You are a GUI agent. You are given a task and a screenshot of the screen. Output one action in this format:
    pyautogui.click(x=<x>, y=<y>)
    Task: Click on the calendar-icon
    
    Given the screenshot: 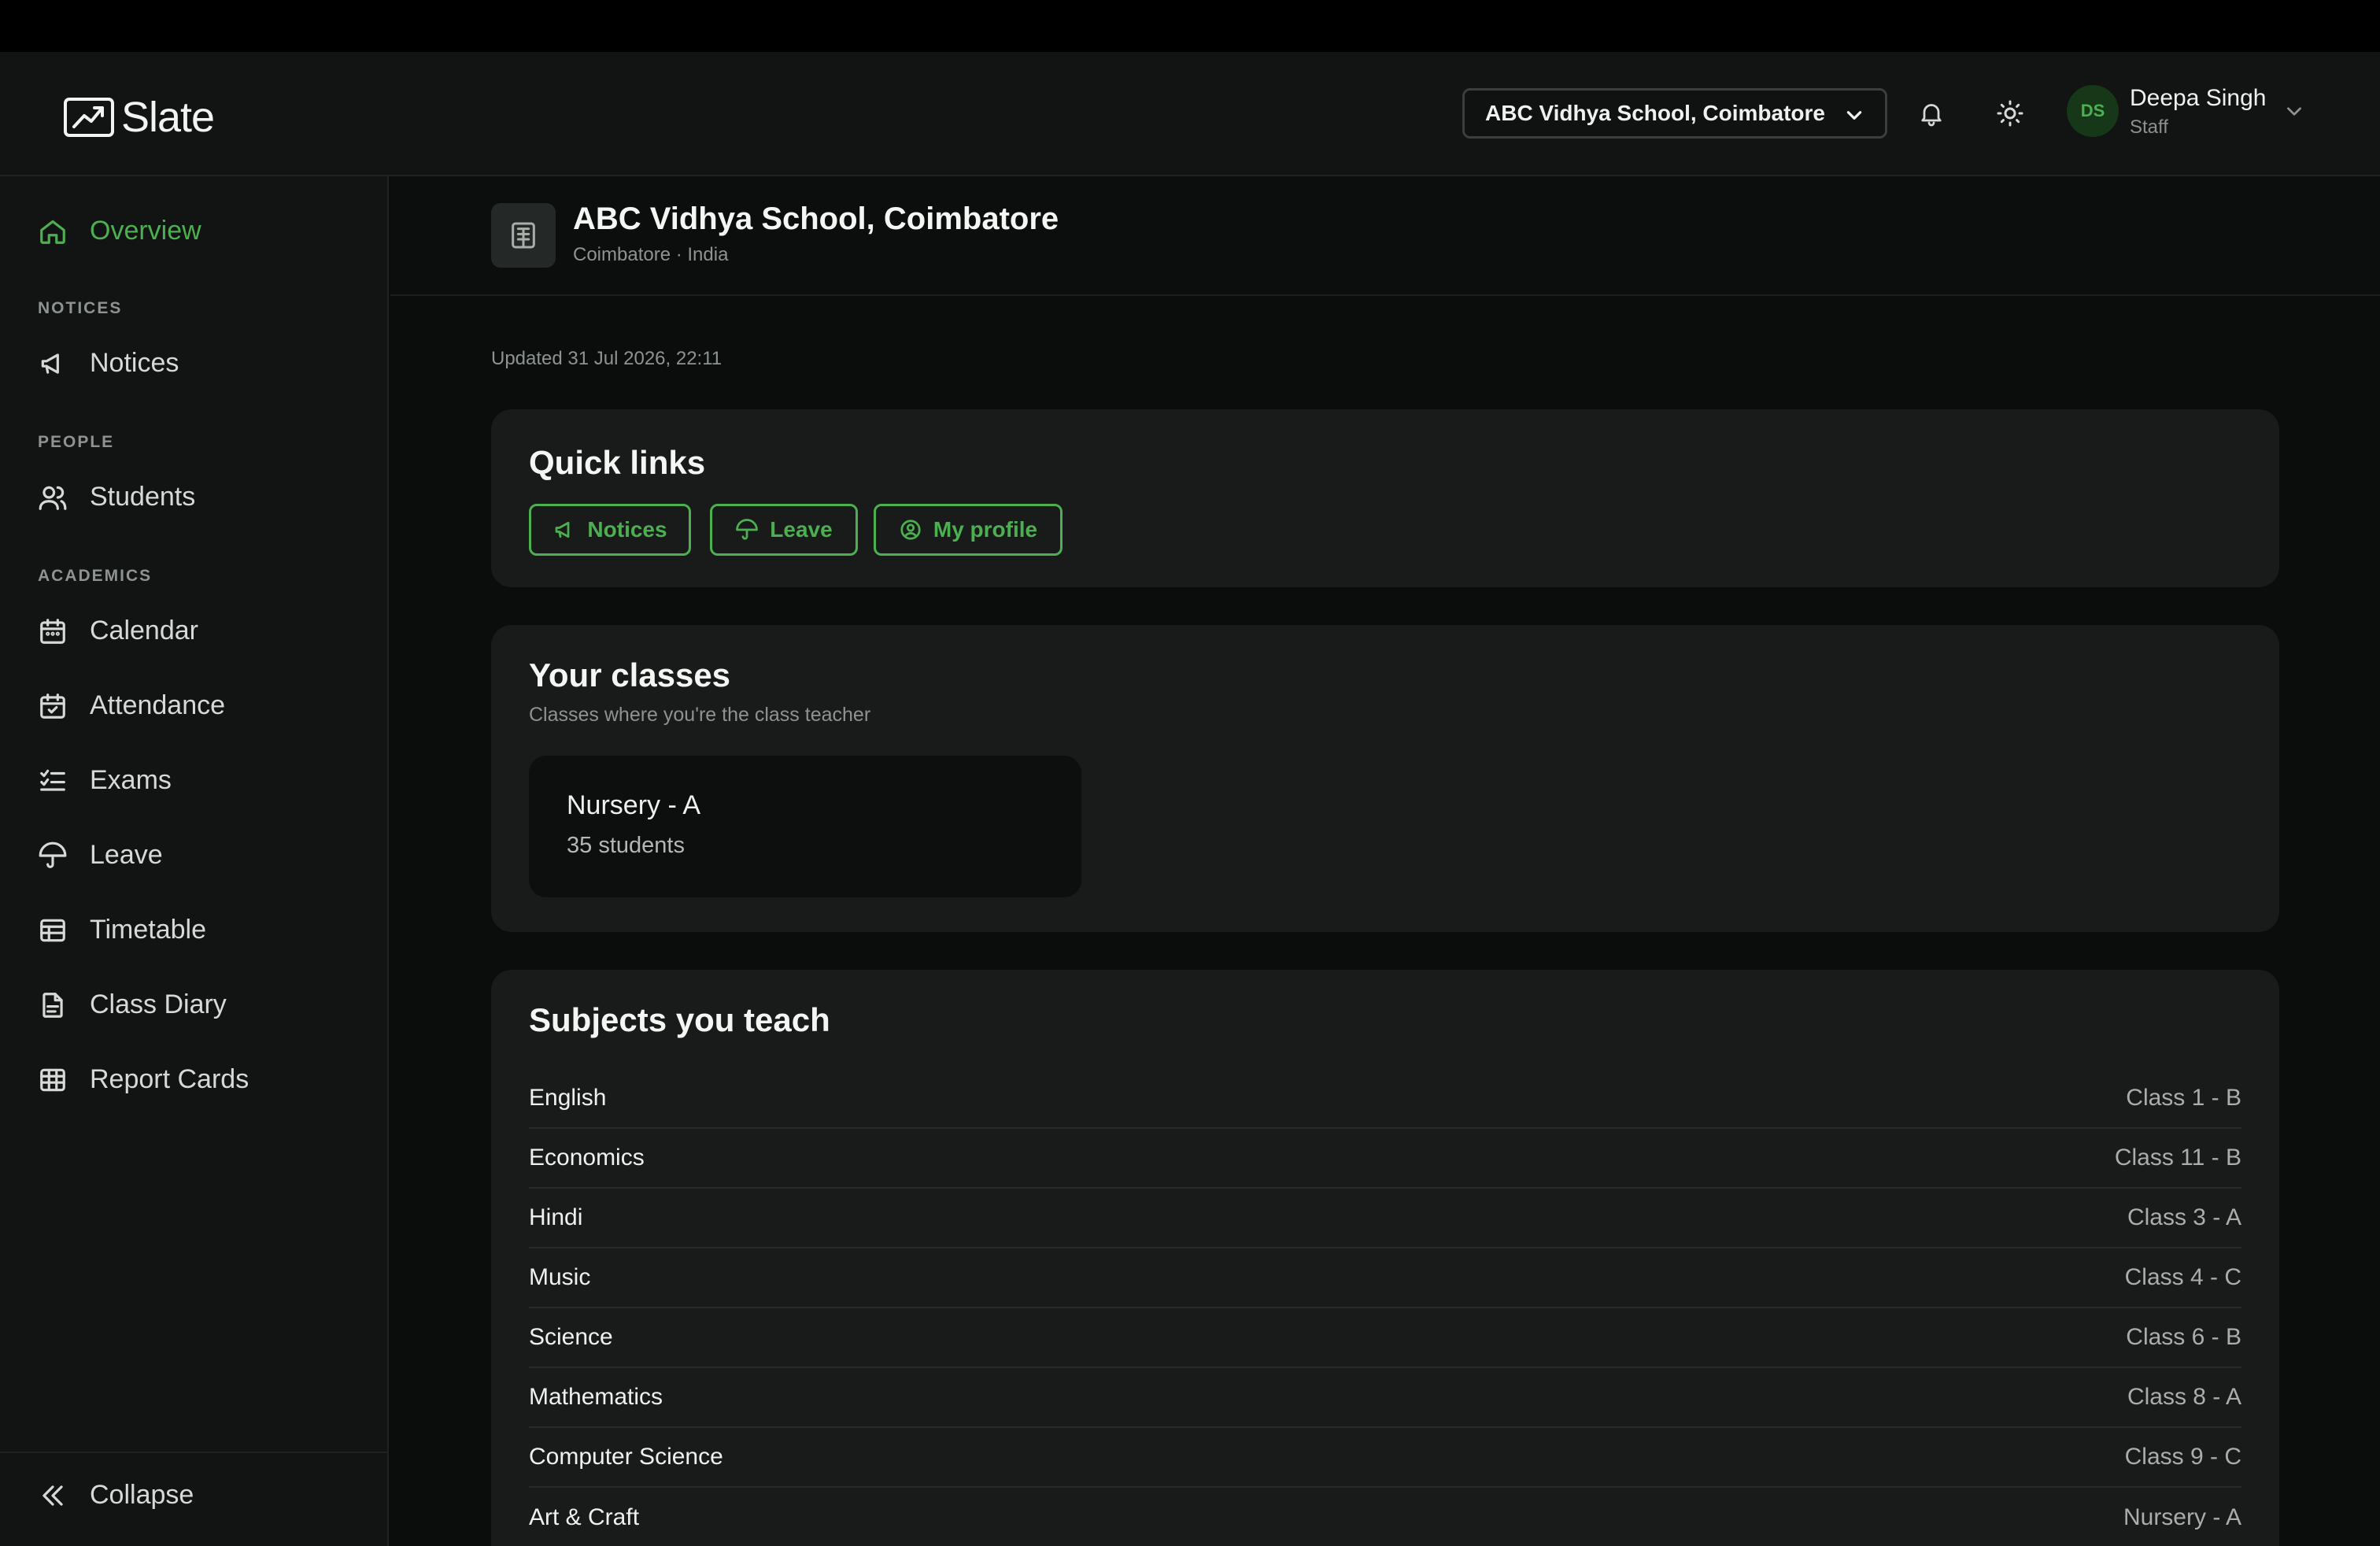 What is the action you would take?
    pyautogui.click(x=52, y=631)
    